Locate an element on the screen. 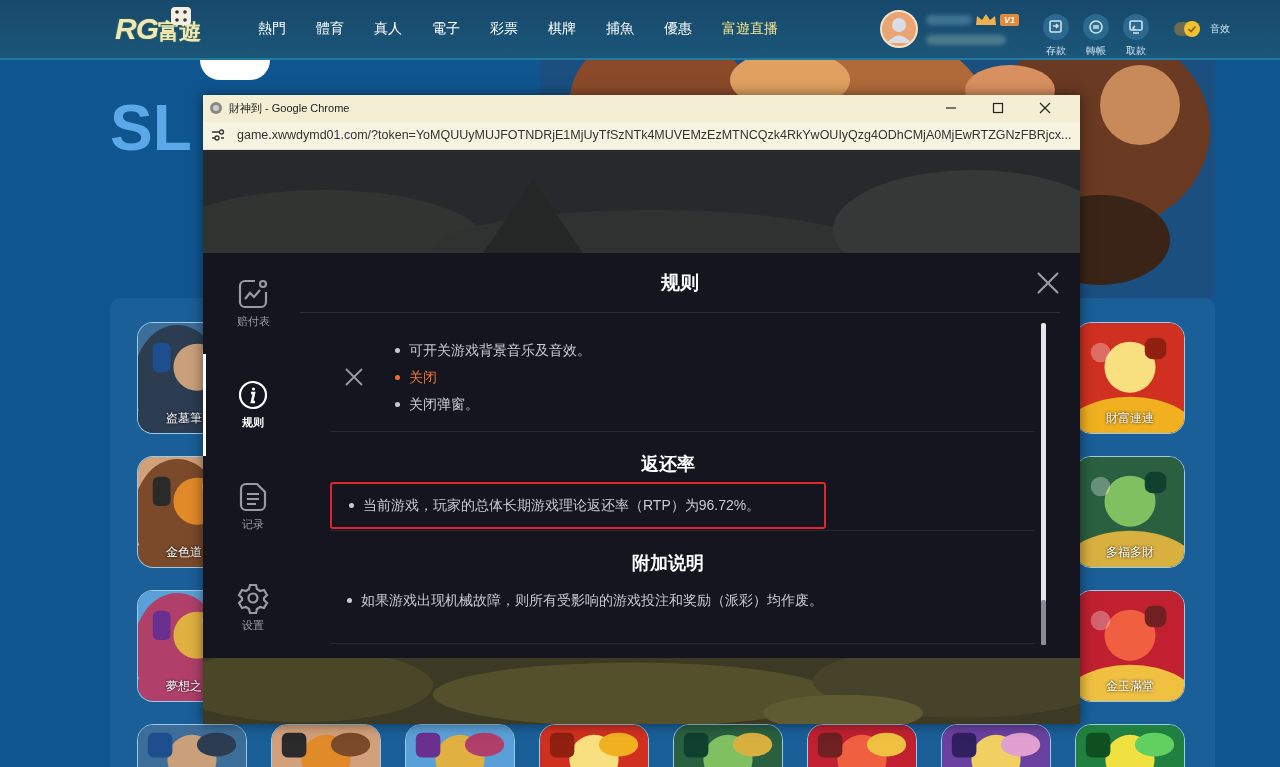 The width and height of the screenshot is (1280, 767). transfer-button: 轉帳 is located at coordinates (1096, 36).